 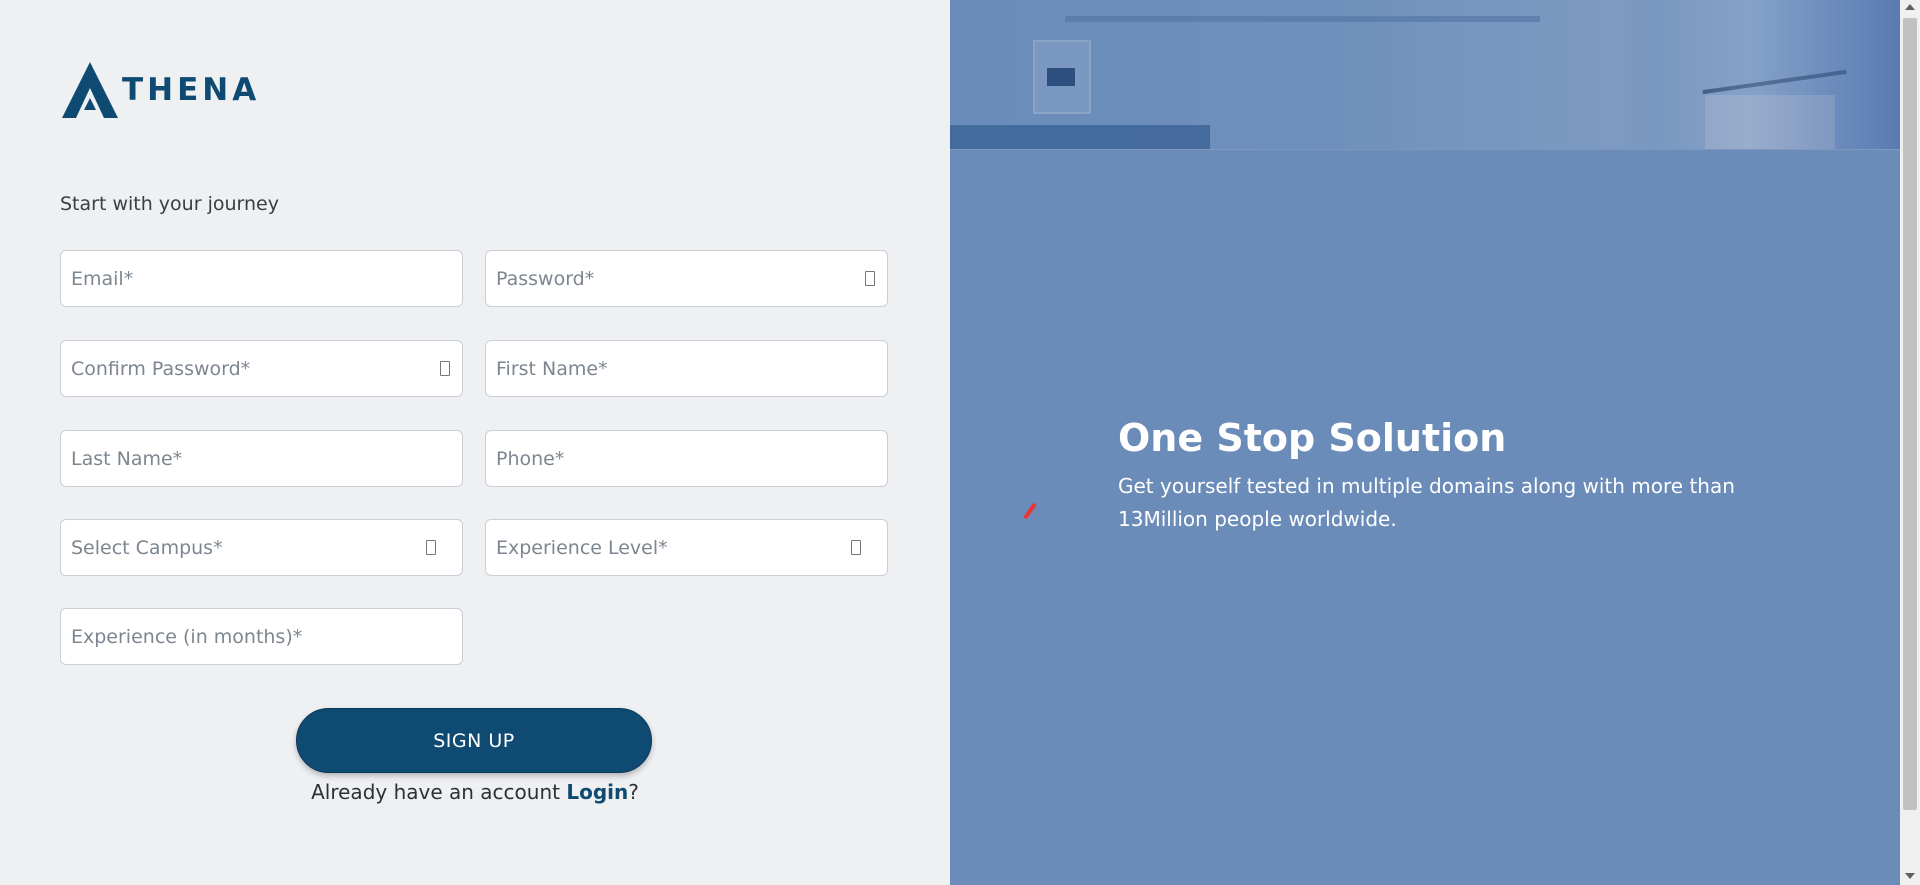 I want to click on login-prompt-text: Already have an account, so click(x=435, y=792).